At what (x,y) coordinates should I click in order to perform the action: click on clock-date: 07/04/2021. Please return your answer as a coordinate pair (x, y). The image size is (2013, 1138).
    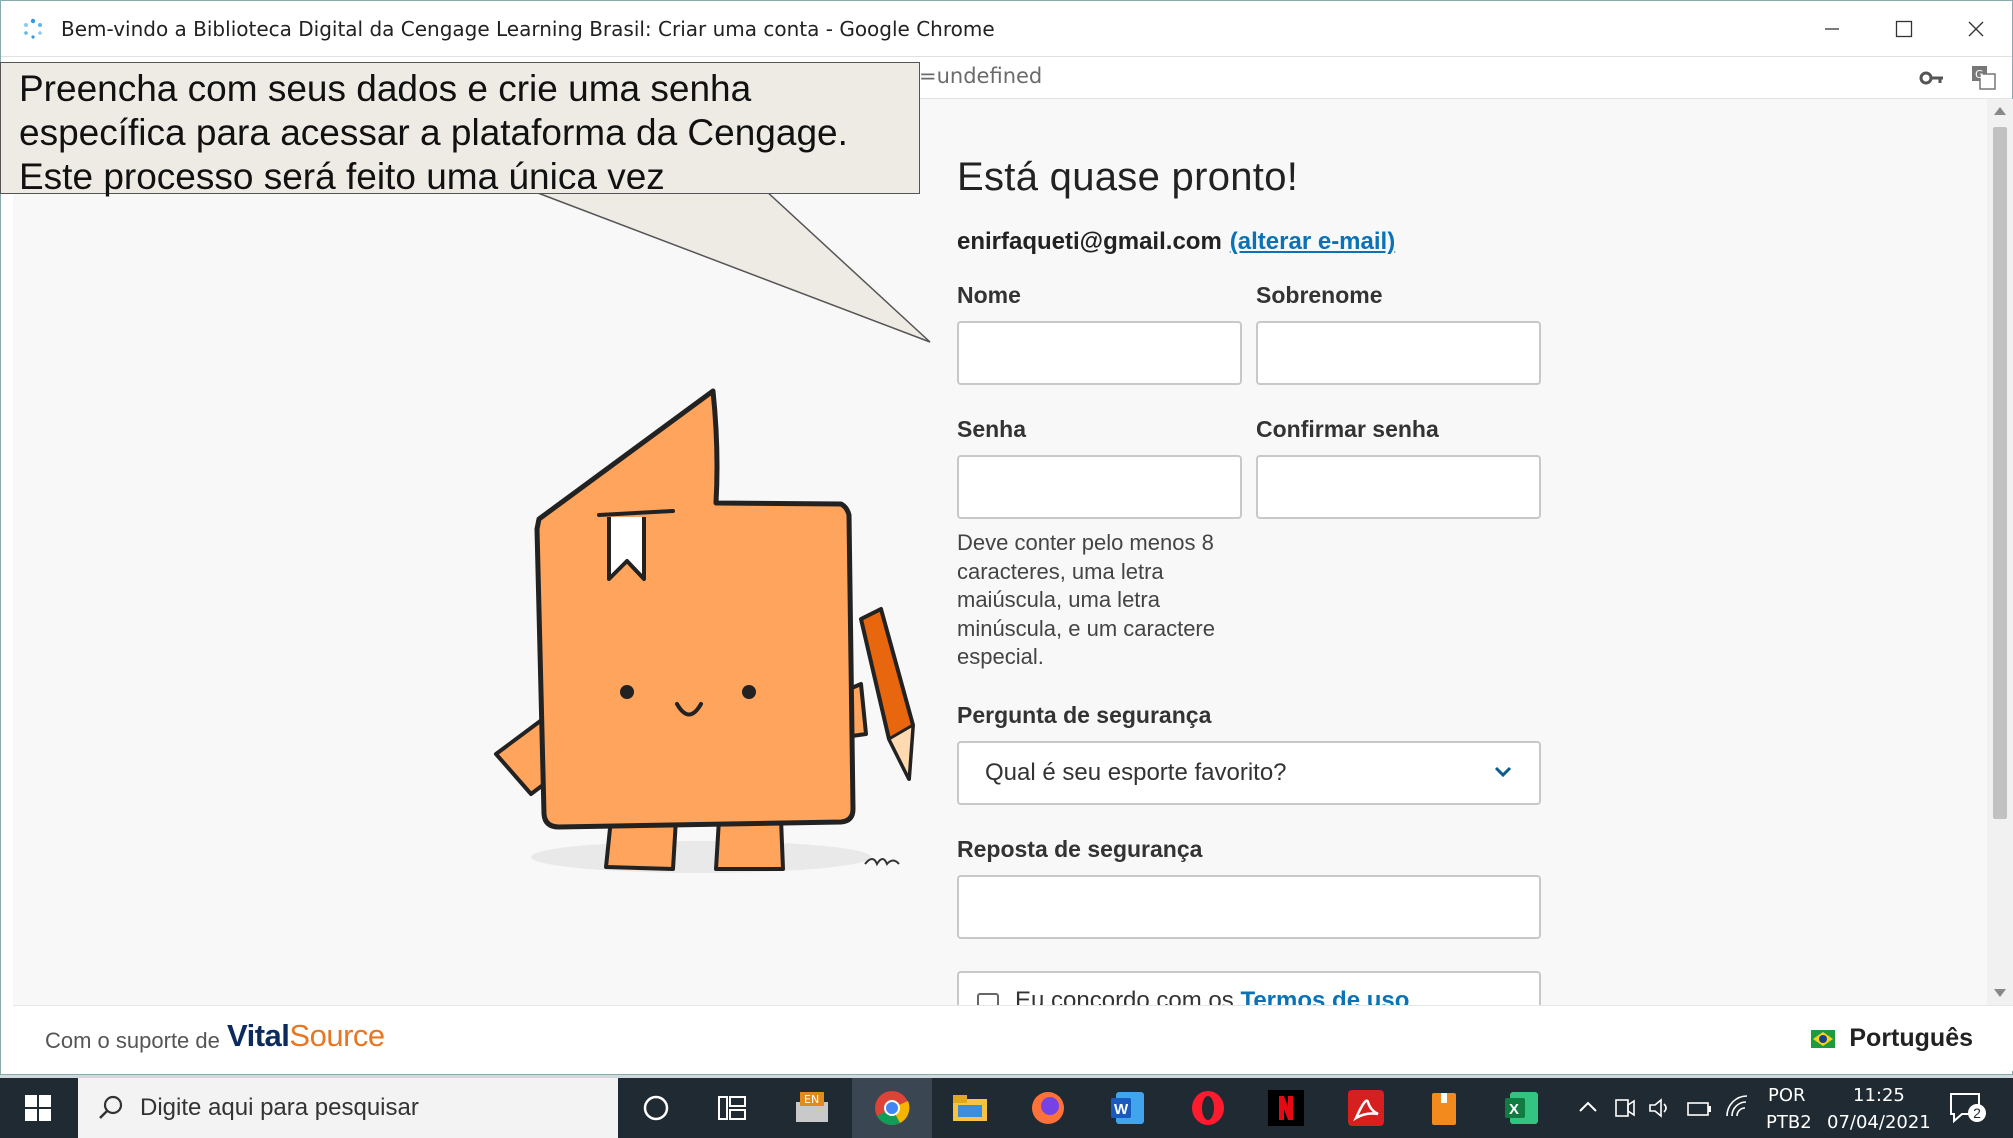
    Looking at the image, I should click on (1879, 1122).